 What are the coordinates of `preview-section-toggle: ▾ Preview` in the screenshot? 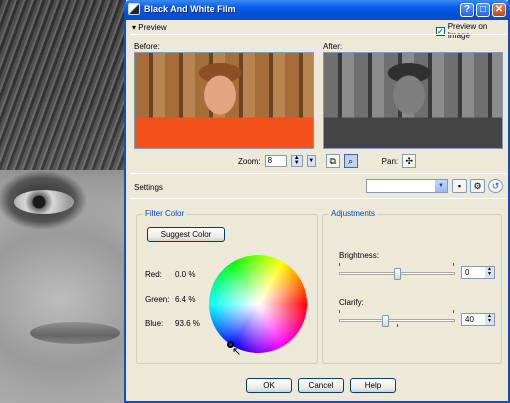 It's located at (149, 27).